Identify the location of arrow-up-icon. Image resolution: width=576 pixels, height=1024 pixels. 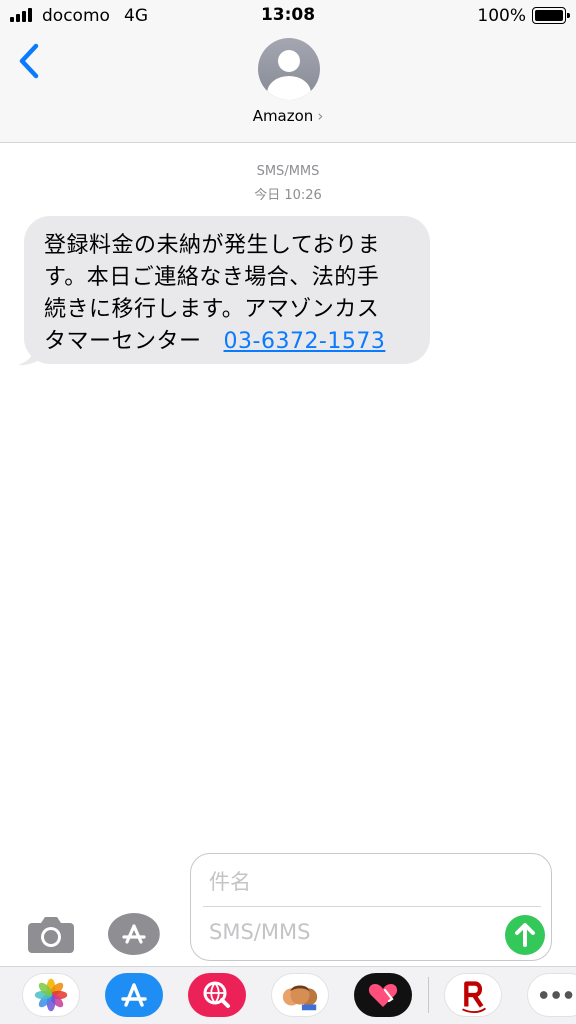
(525, 935).